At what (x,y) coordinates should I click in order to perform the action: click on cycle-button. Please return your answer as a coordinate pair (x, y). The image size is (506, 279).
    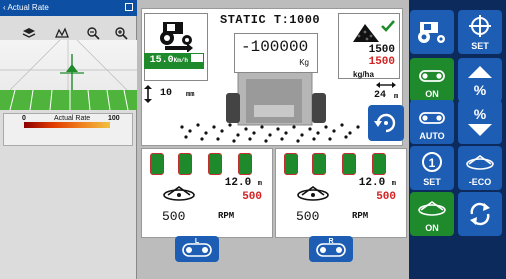
    Looking at the image, I should click on (480, 214).